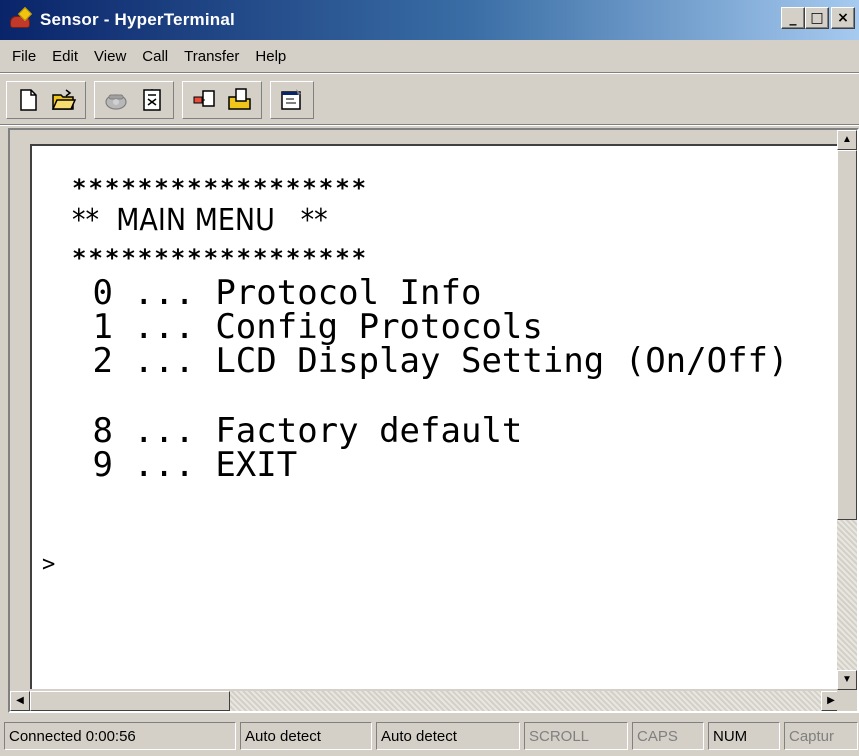  Describe the element at coordinates (425, 701) in the screenshot. I see `horizontal-scrollbar: ◀ ▶` at that location.